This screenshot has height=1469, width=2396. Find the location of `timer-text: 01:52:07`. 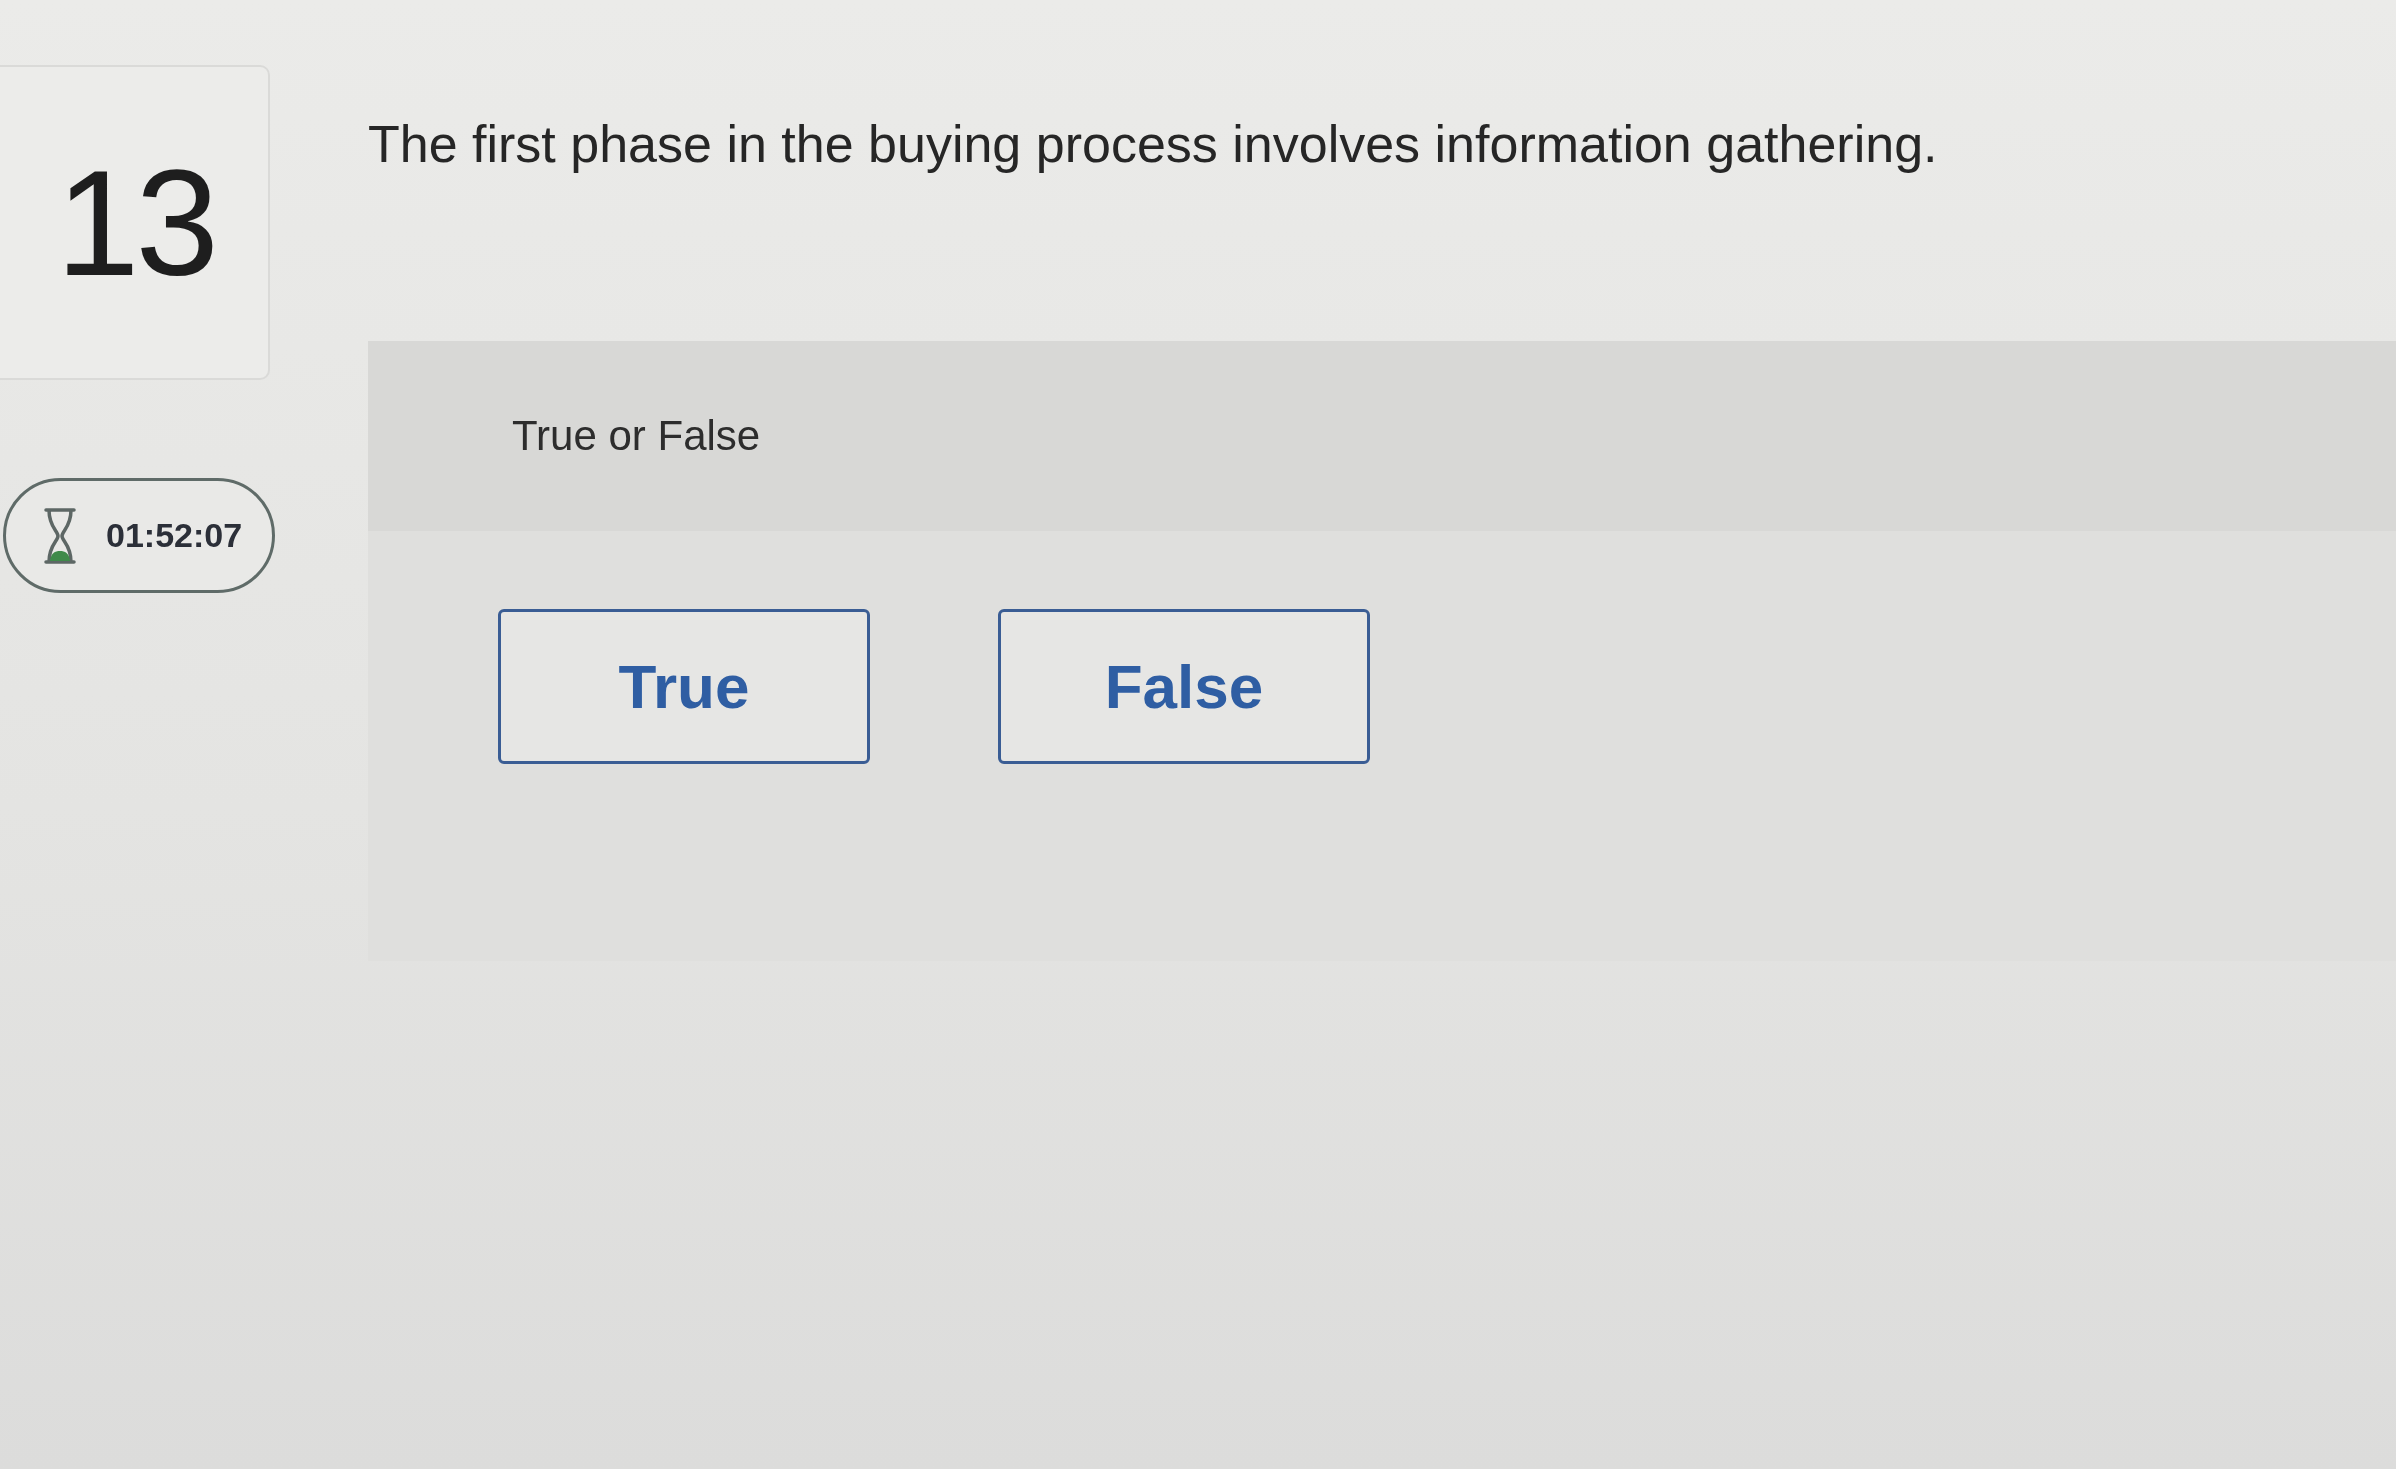

timer-text: 01:52:07 is located at coordinates (174, 535).